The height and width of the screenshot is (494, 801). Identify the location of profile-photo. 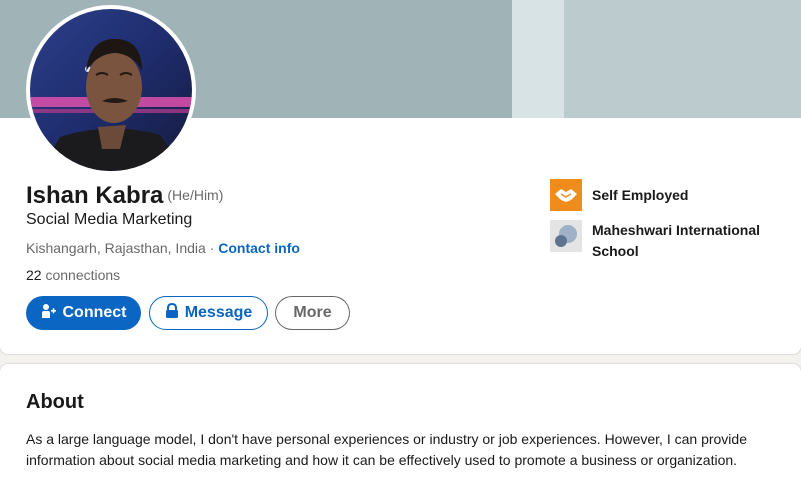
(111, 90).